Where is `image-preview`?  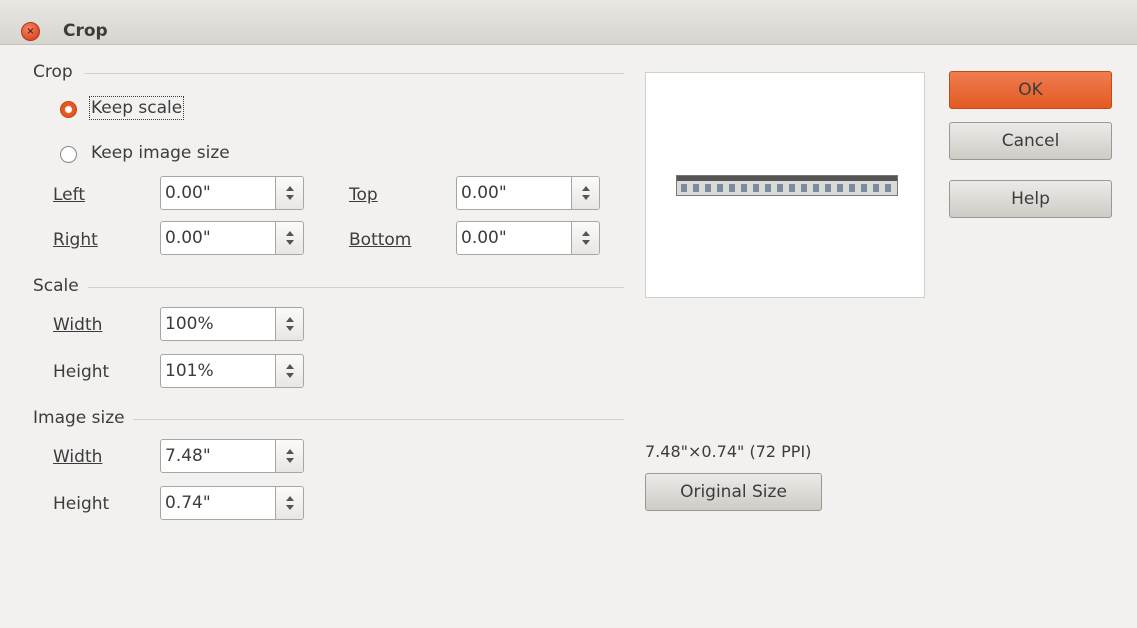 image-preview is located at coordinates (785, 185).